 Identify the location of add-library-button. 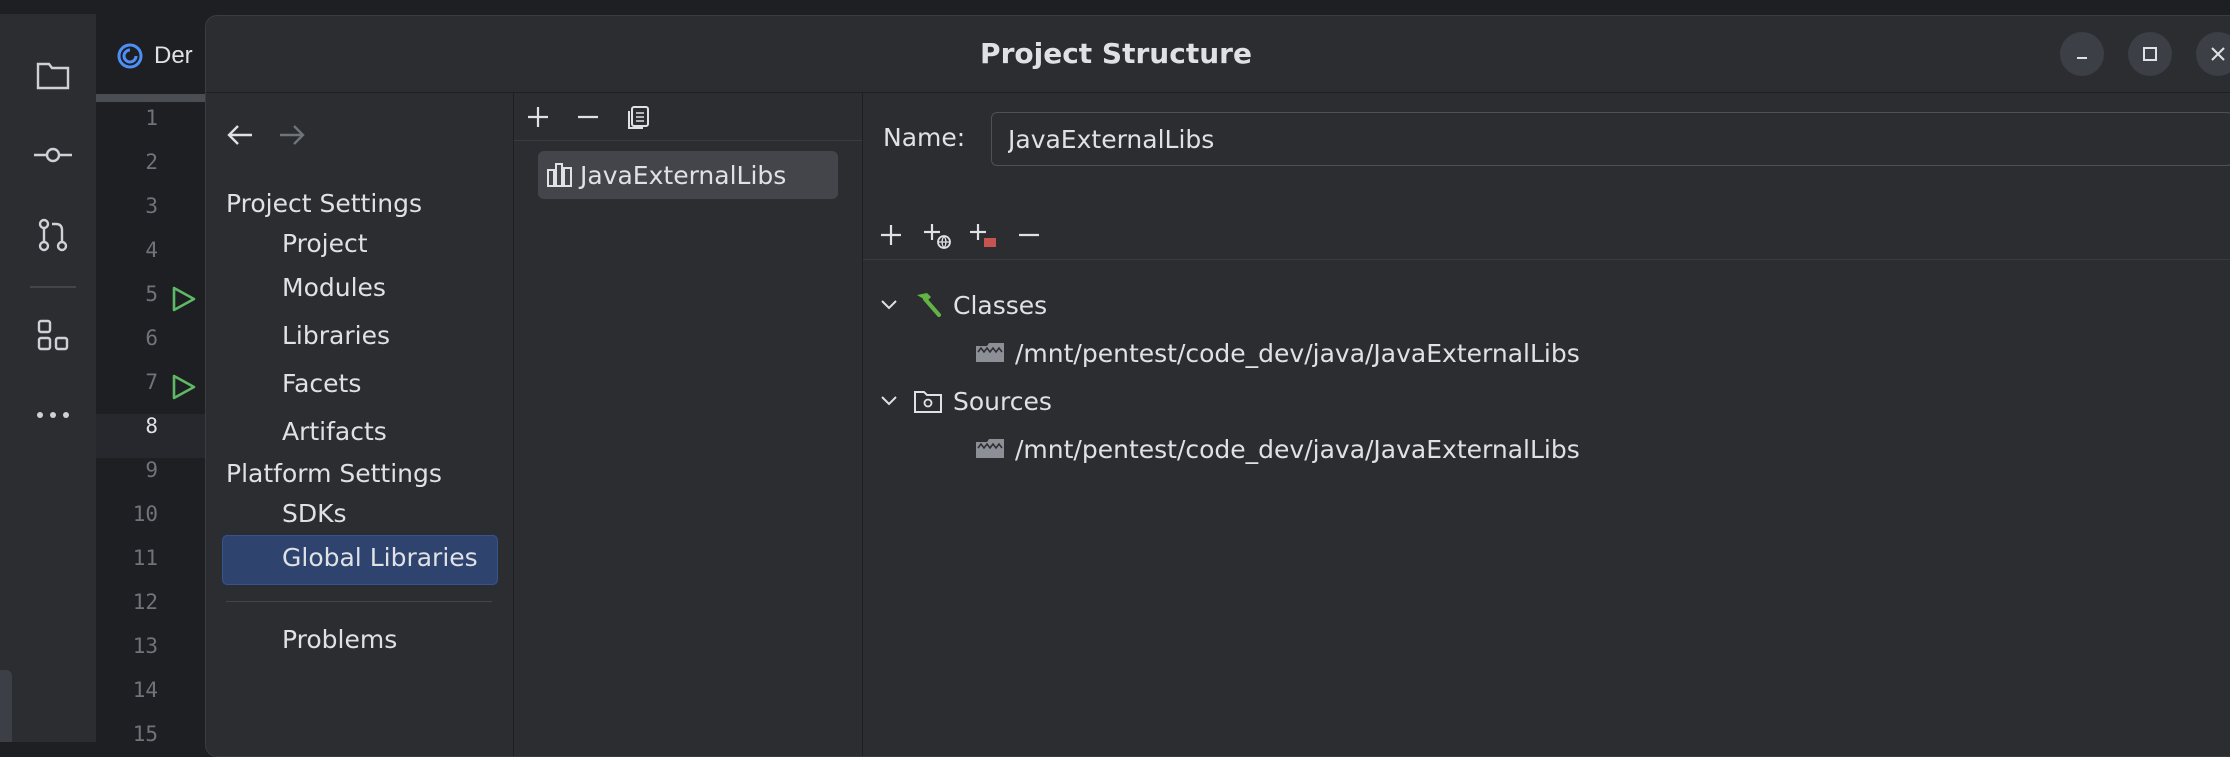
(538, 117).